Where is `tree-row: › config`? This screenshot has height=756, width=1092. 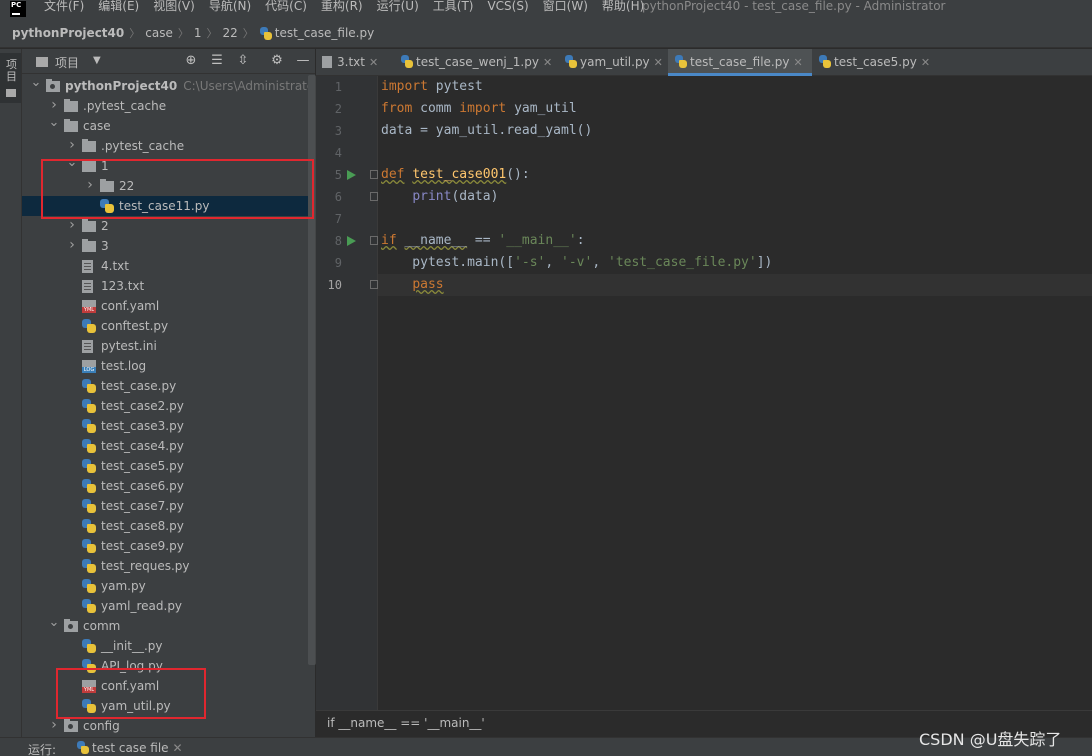 tree-row: › config is located at coordinates (165, 726).